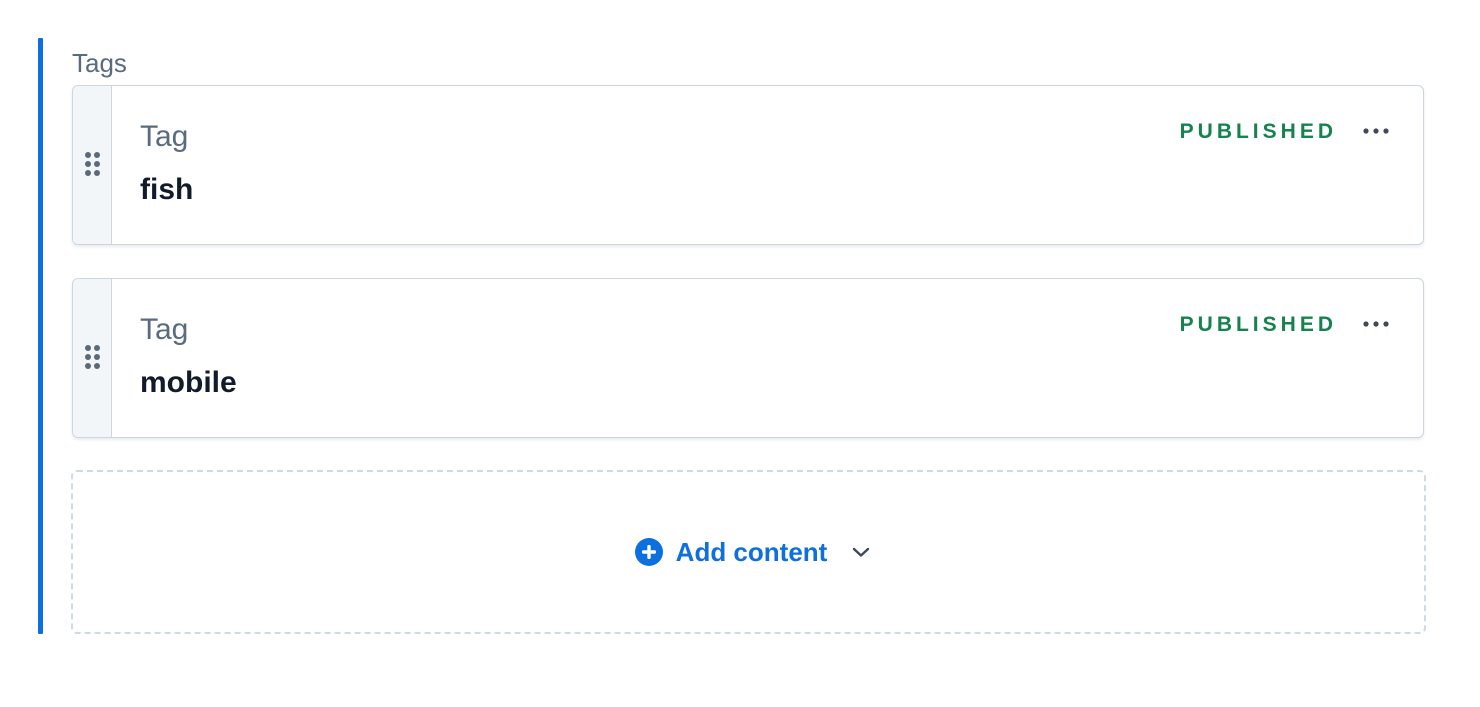 The image size is (1480, 707). What do you see at coordinates (188, 382) in the screenshot?
I see `entry-title: mobile` at bounding box center [188, 382].